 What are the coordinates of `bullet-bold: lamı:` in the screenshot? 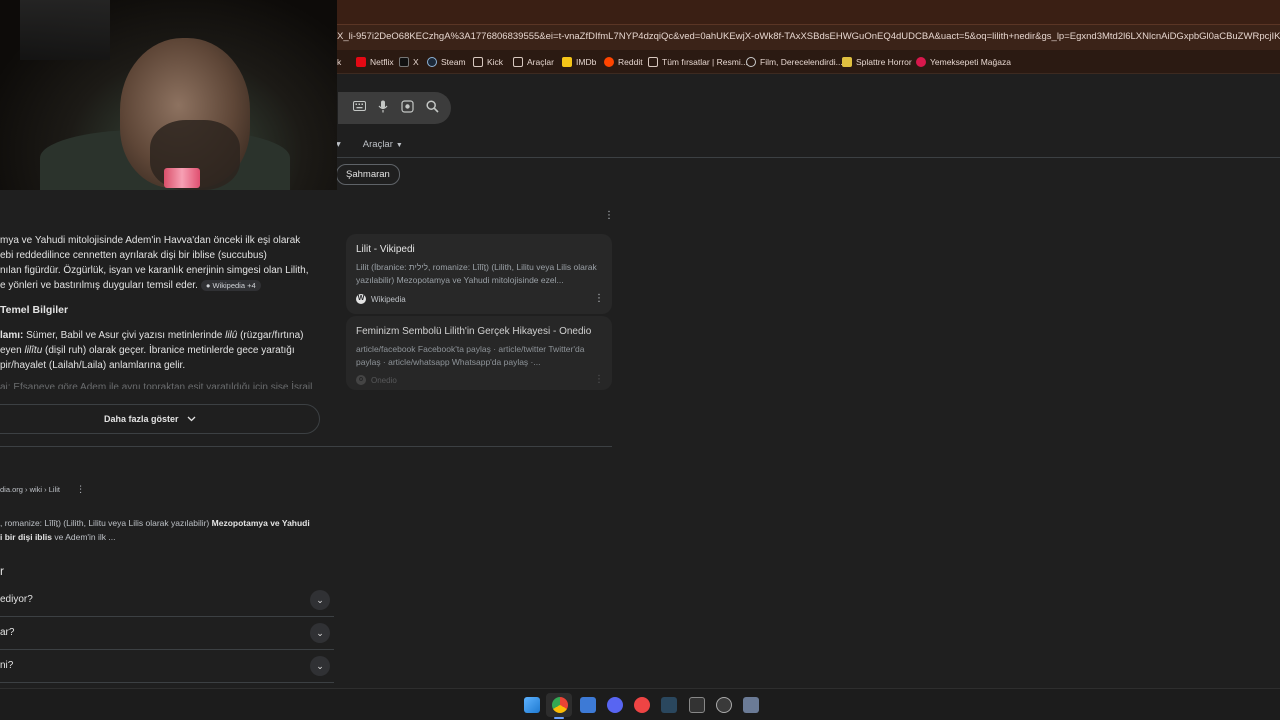 It's located at (12, 335).